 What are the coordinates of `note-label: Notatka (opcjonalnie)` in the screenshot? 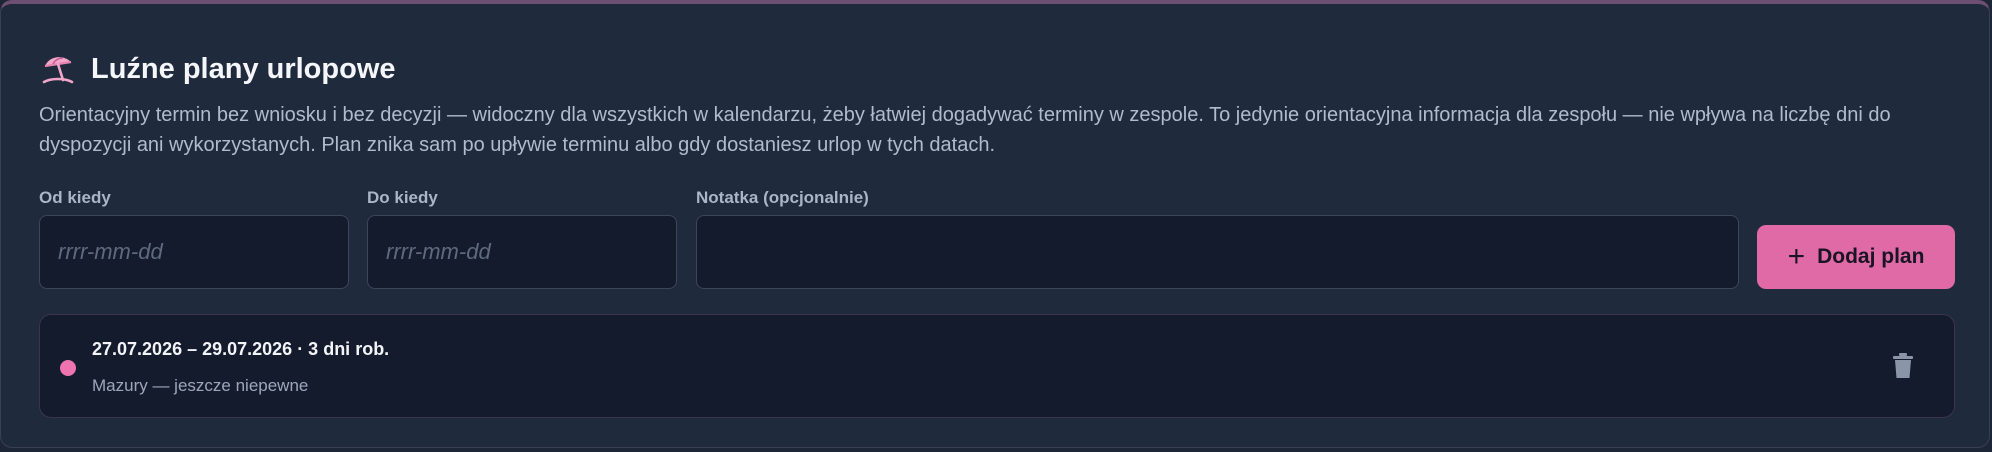 It's located at (782, 197).